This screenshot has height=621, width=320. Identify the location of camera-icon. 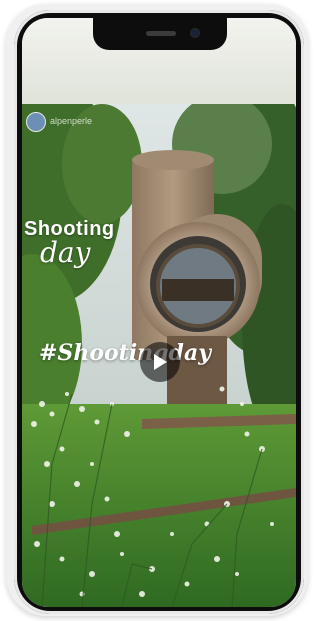
(195, 33).